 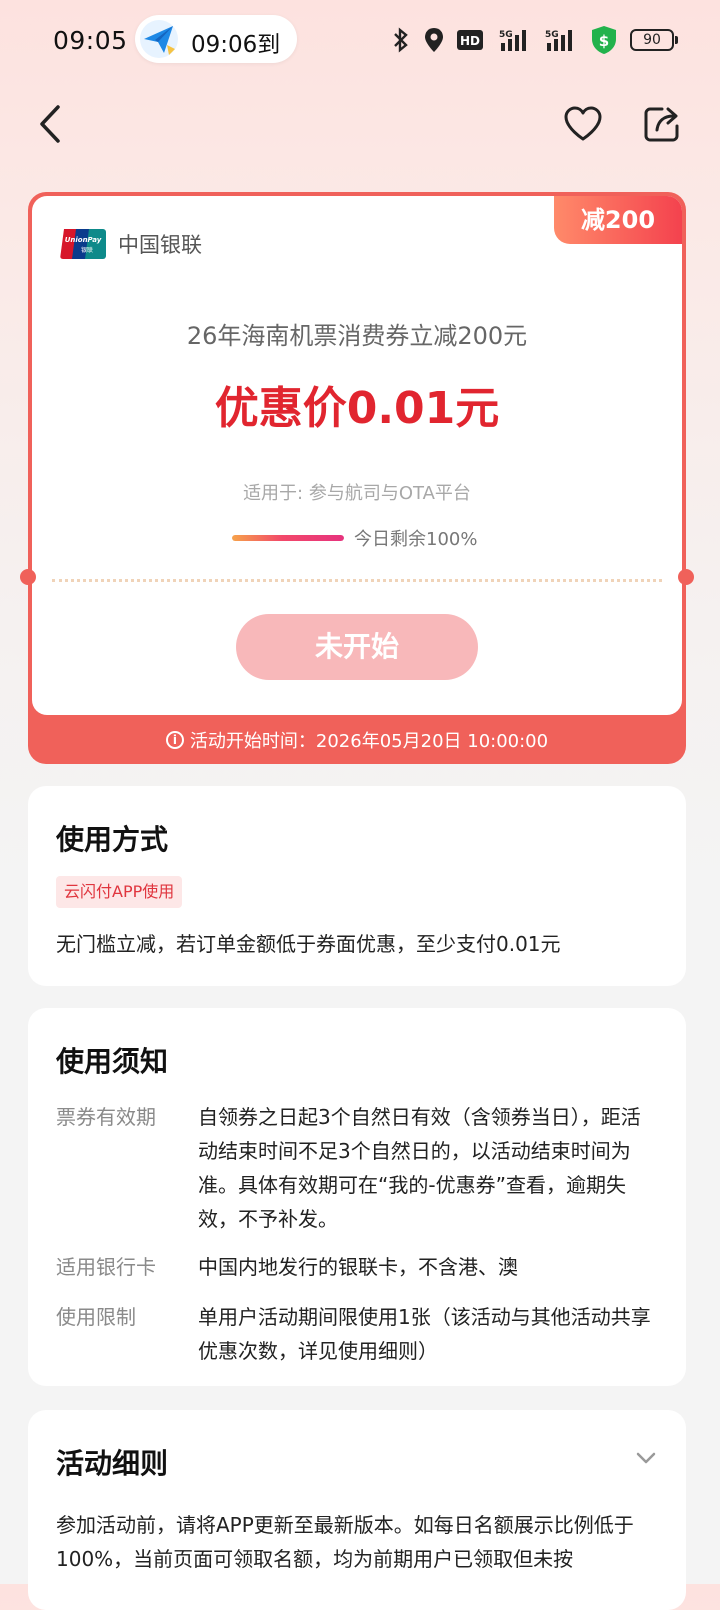 I want to click on rule-label: 票券有效期, so click(x=106, y=1117).